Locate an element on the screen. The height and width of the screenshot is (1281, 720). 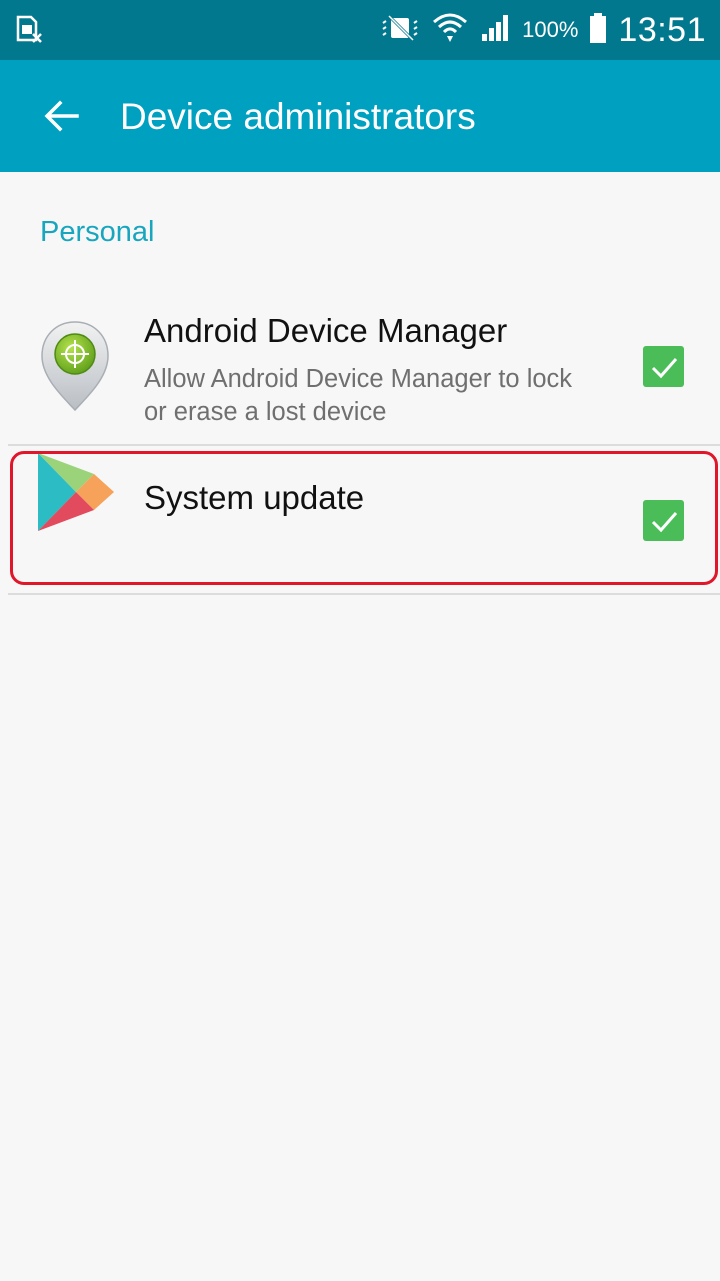
battery-icon is located at coordinates (598, 30).